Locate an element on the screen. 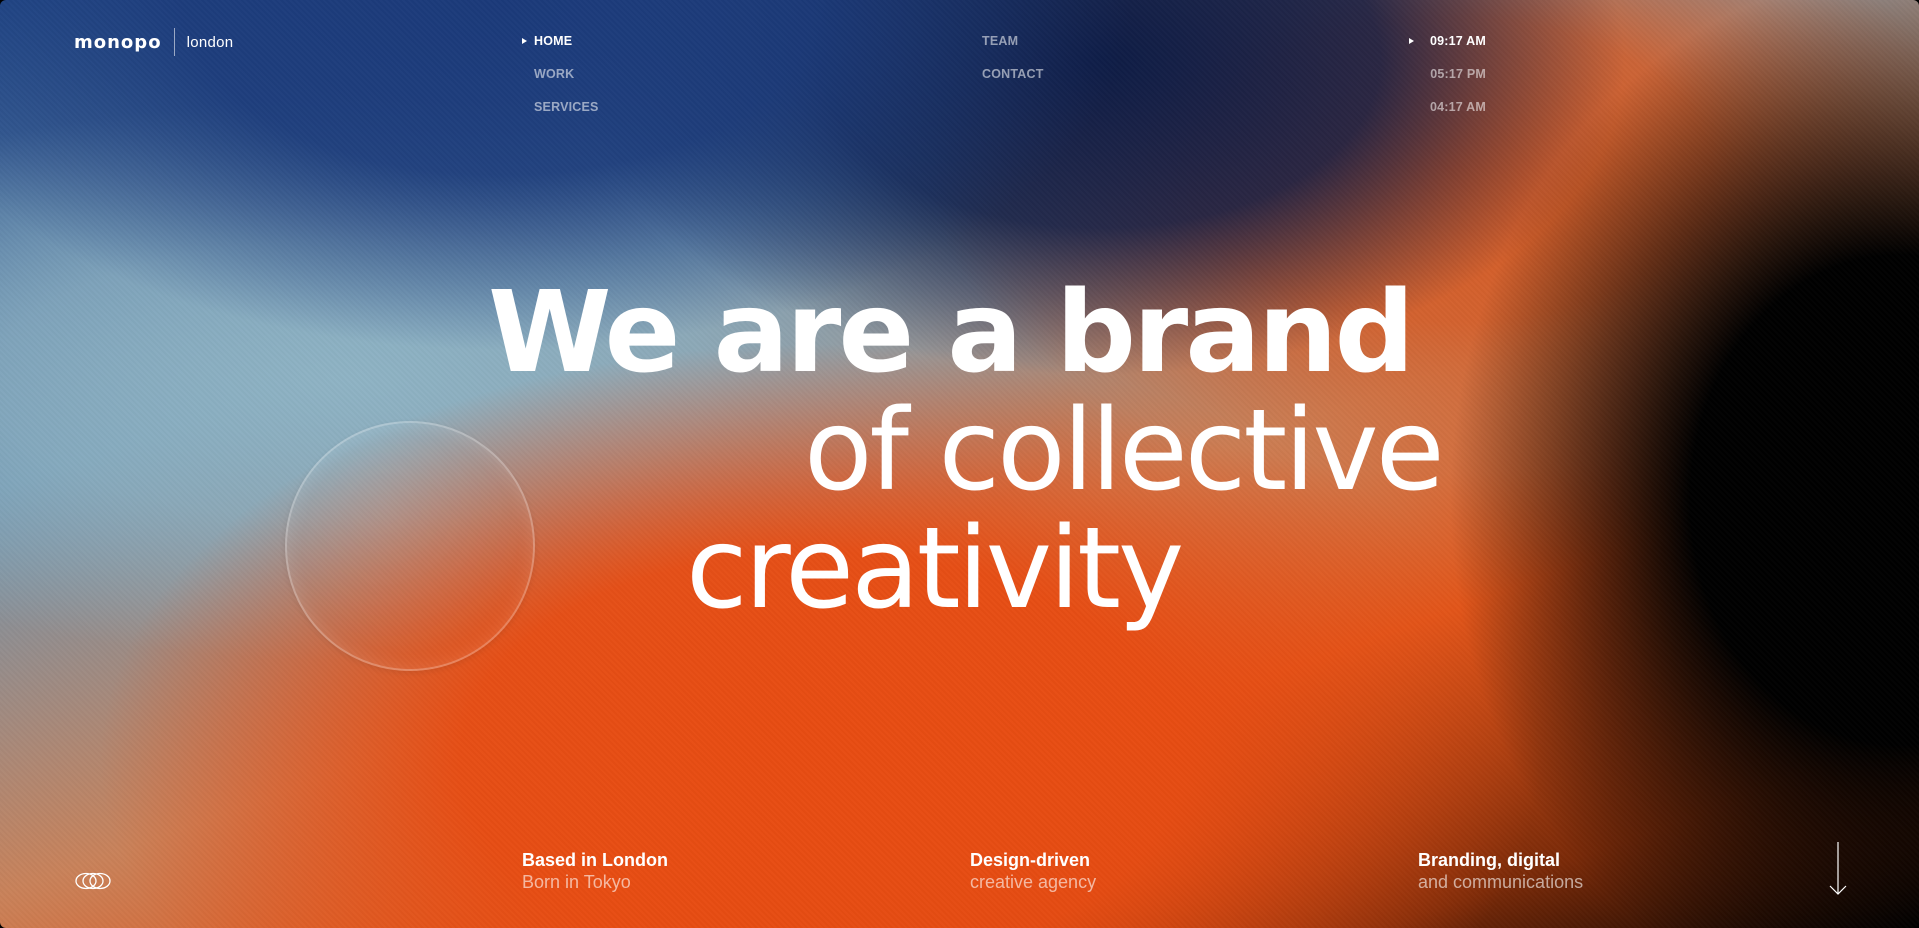 The height and width of the screenshot is (928, 1919). hero-headline-line-3: creativity is located at coordinates (935, 569).